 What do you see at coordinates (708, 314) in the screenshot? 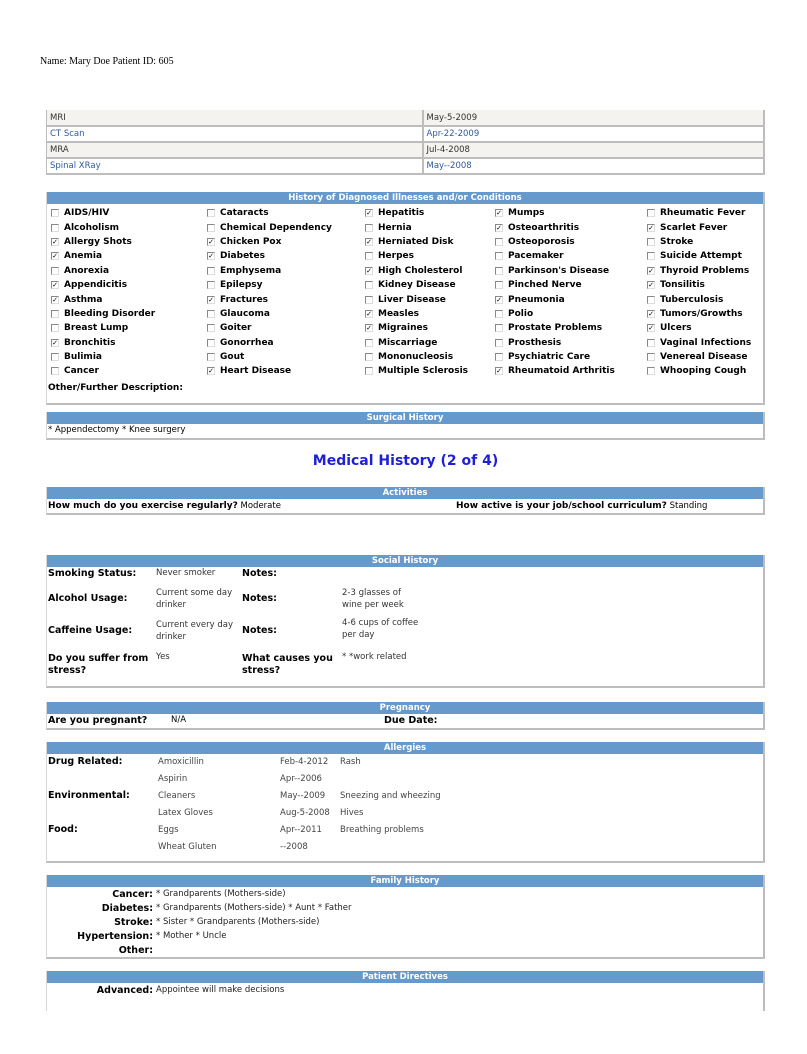
I see `illness-checkbox-item: ✓ Tumors/Growths` at bounding box center [708, 314].